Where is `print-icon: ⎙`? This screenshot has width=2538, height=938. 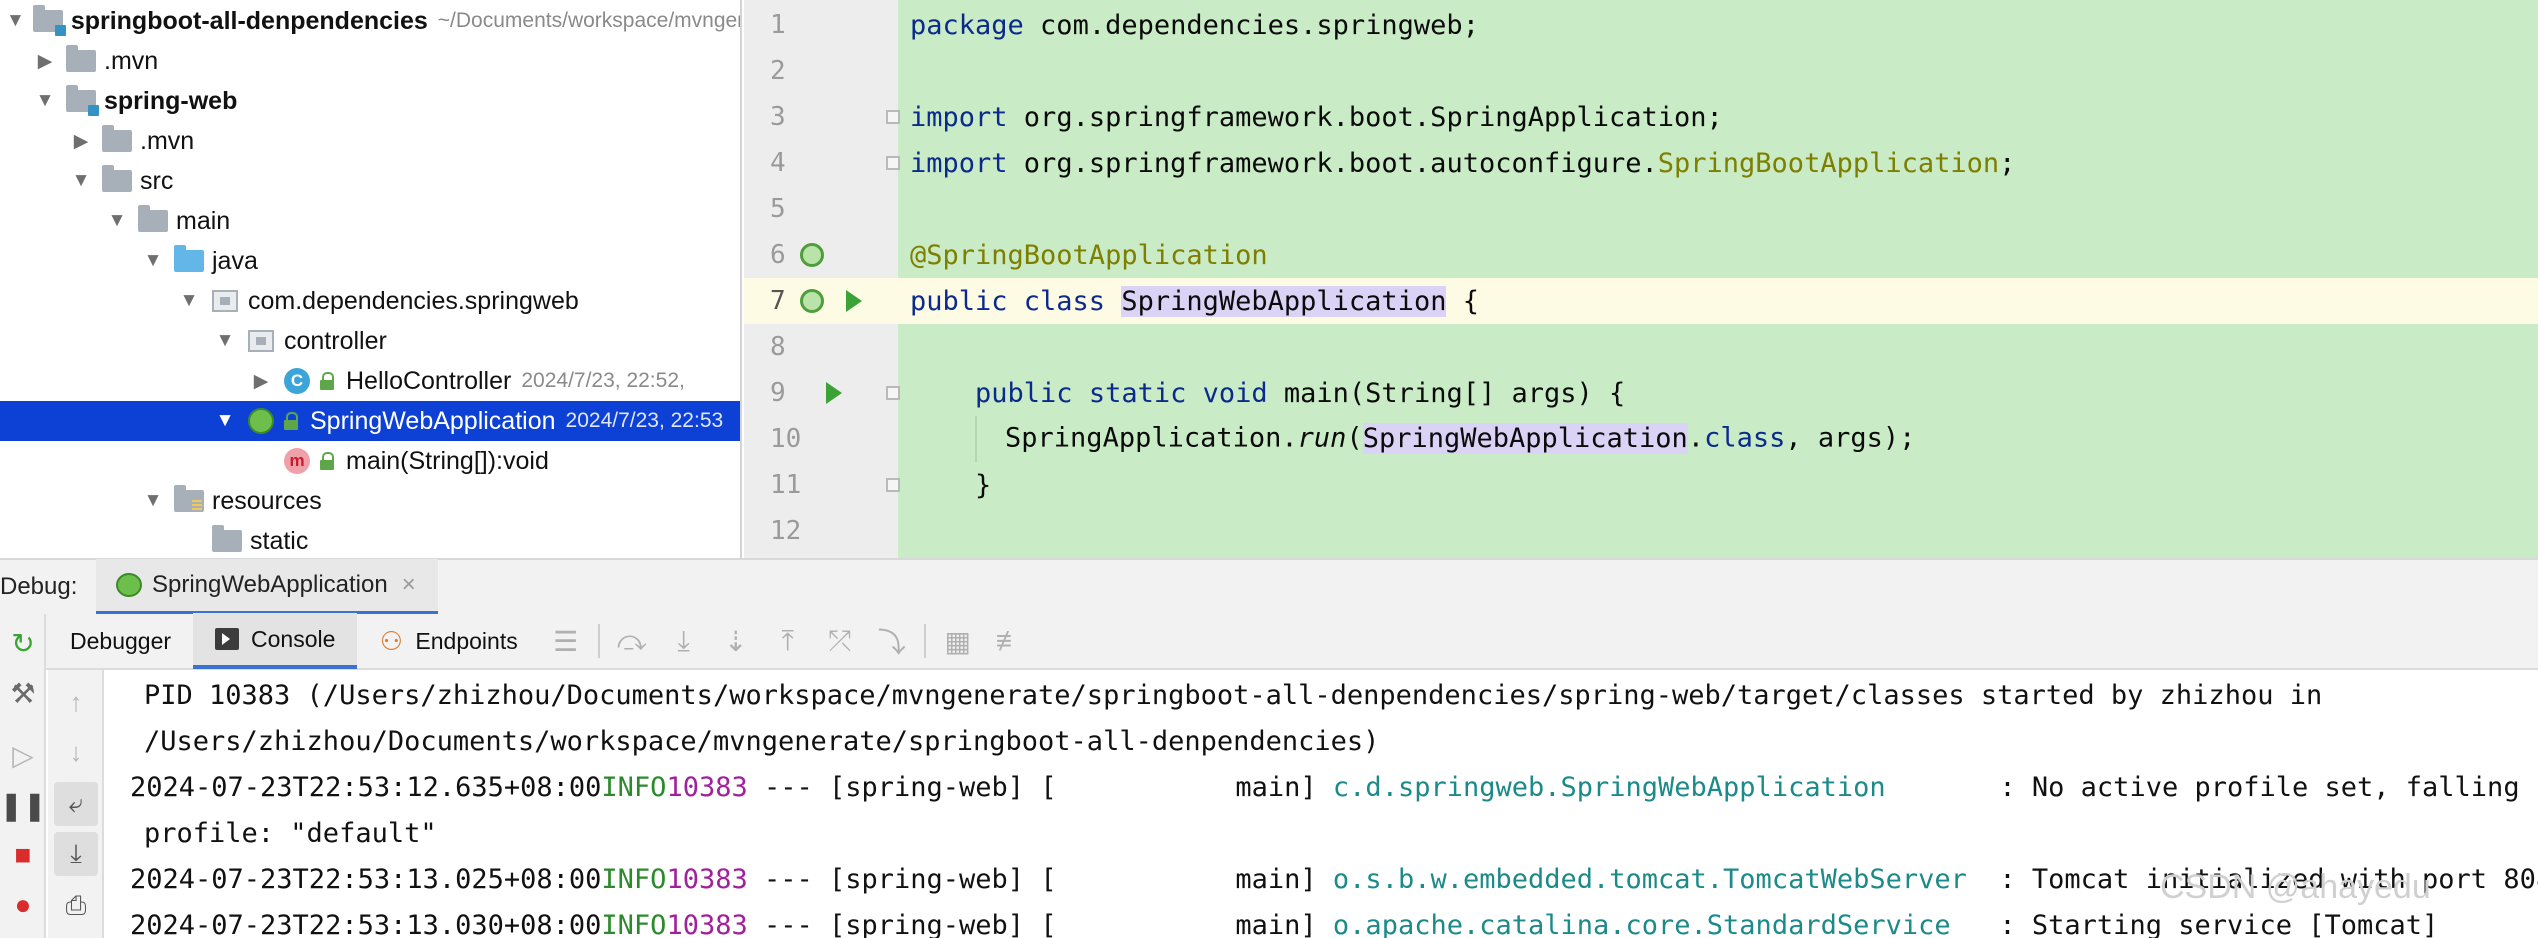 print-icon: ⎙ is located at coordinates (76, 906).